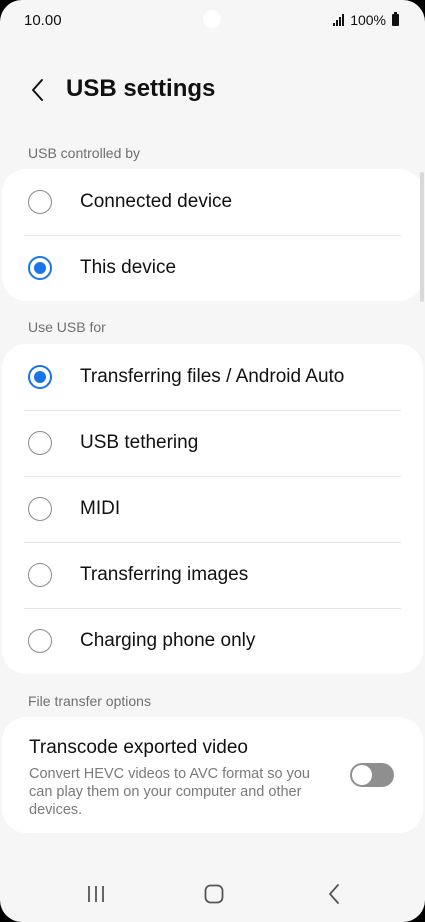  I want to click on option-charging-only: Charging phone only, so click(212, 641).